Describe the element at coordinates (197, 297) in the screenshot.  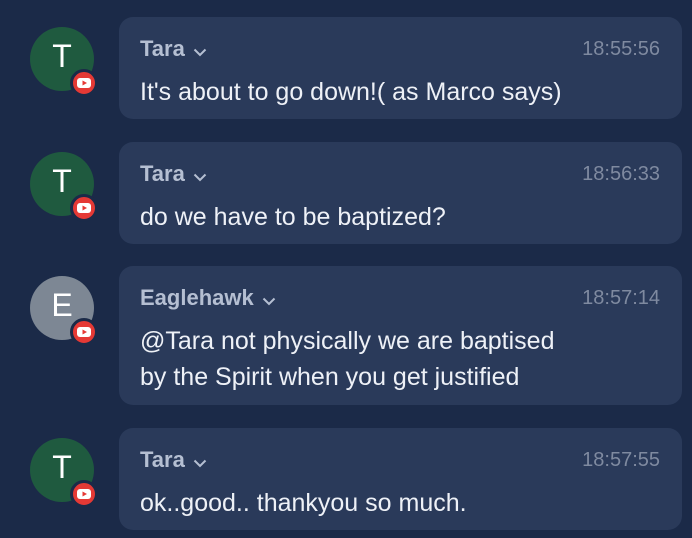
I see `author-label: Eaglehawk` at that location.